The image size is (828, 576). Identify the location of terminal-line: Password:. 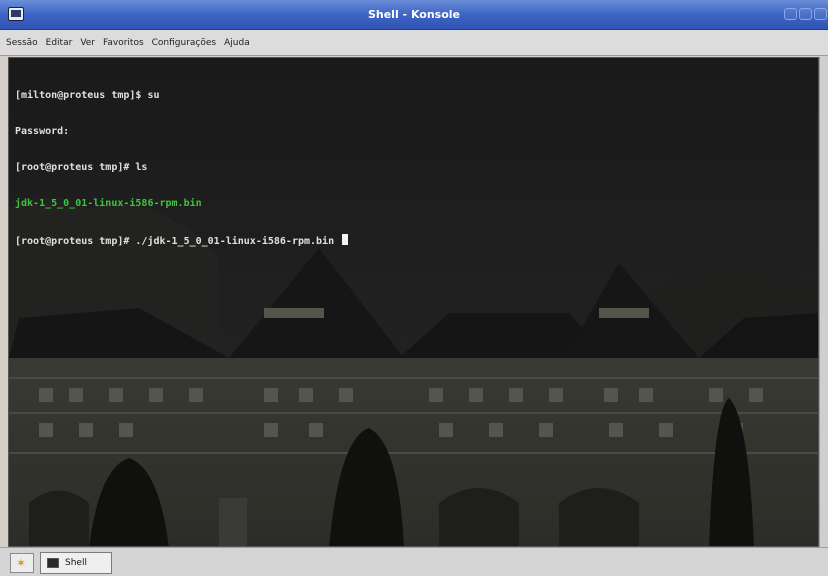
(42, 131).